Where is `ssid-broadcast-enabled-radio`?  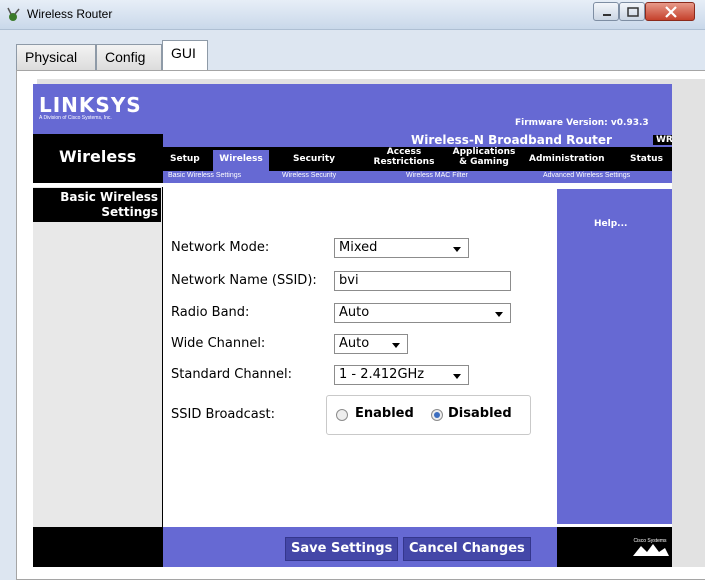
ssid-broadcast-enabled-radio is located at coordinates (342, 415).